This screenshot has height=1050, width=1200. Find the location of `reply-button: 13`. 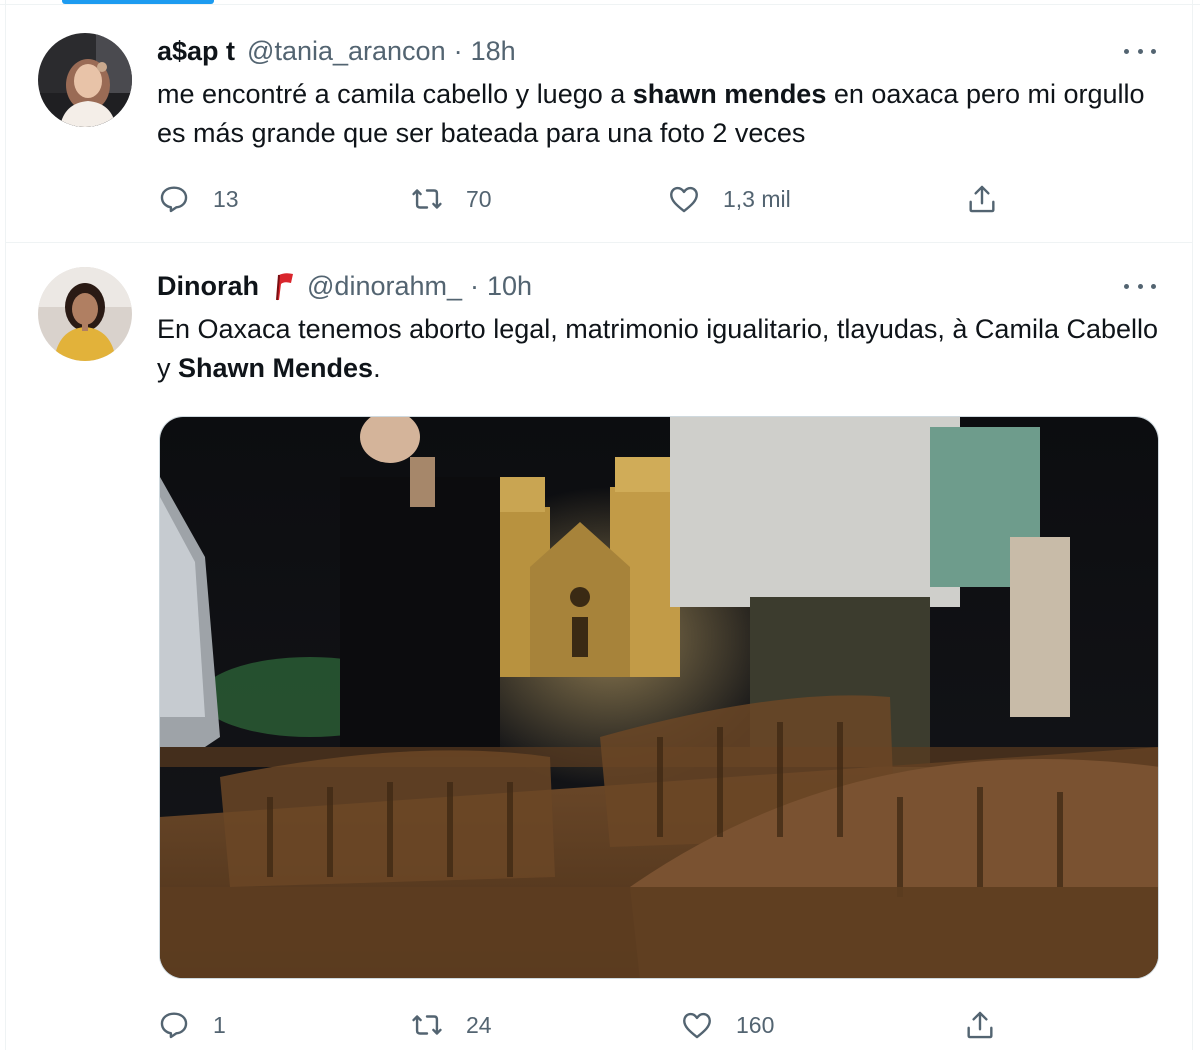

reply-button: 13 is located at coordinates (198, 199).